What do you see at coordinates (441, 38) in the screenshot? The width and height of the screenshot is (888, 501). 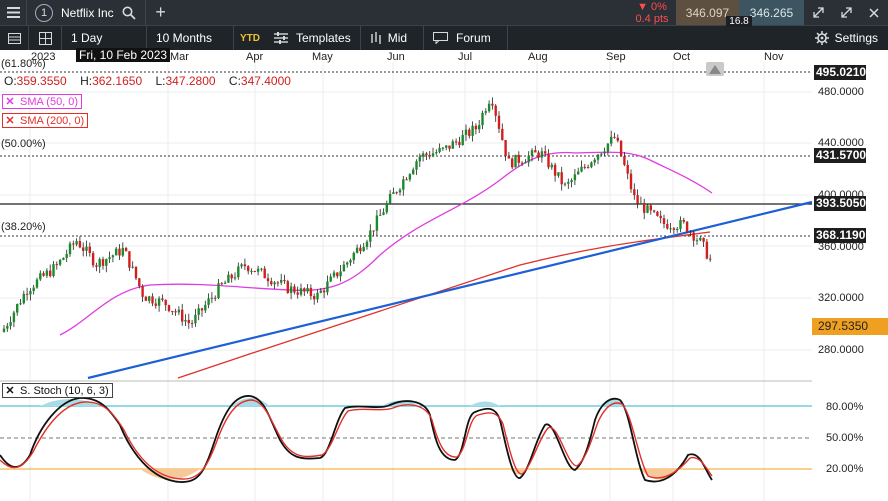 I see `forum-icon` at bounding box center [441, 38].